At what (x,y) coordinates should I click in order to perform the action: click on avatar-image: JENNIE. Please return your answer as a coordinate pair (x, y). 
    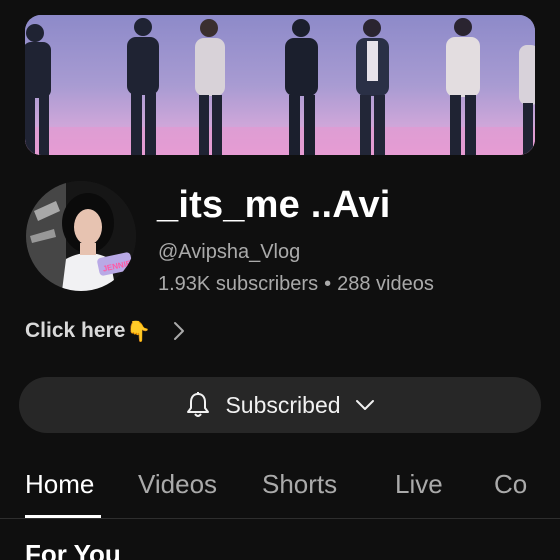
    Looking at the image, I should click on (81, 236).